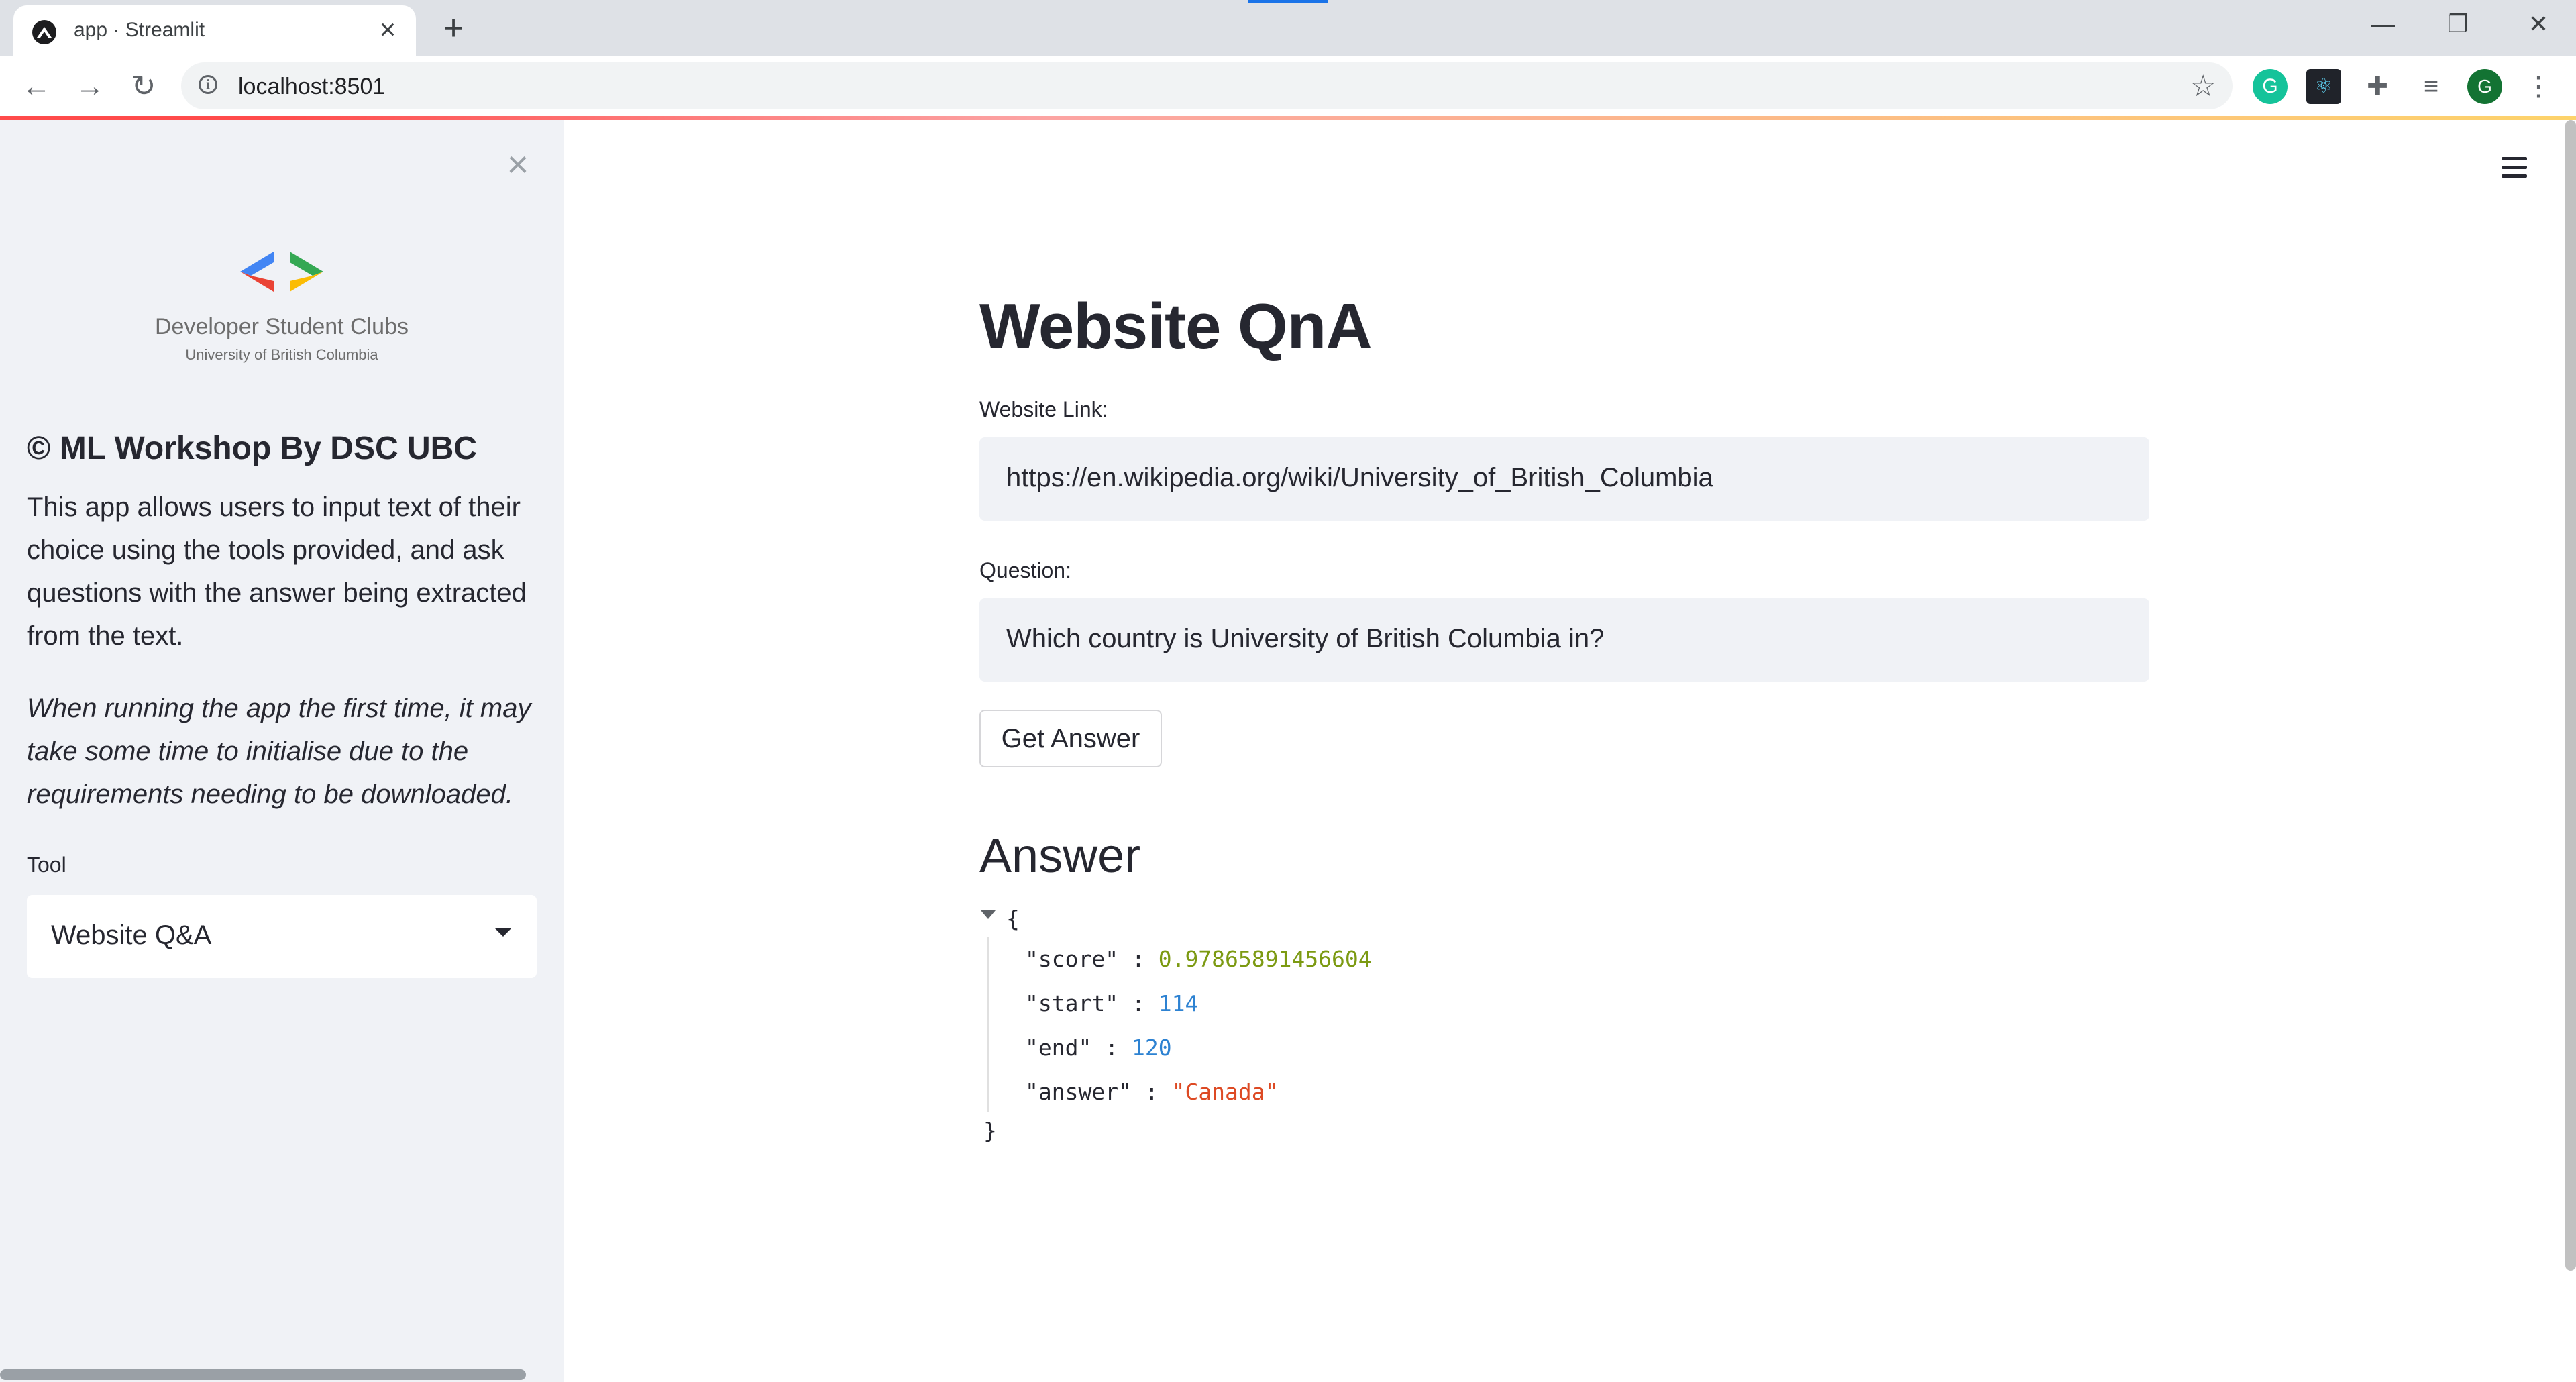  I want to click on hamburger-menu-icon, so click(2514, 167).